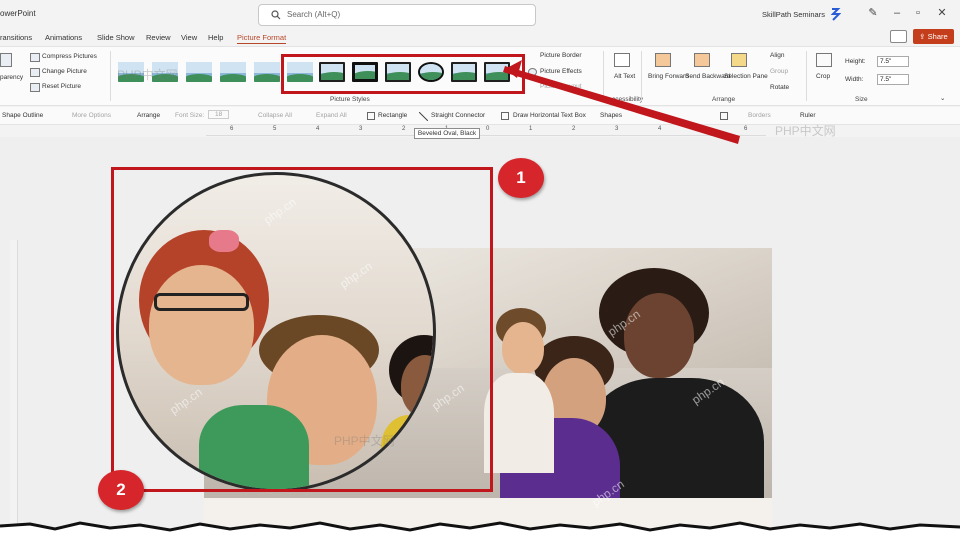 The image size is (960, 537). What do you see at coordinates (918, 13) in the screenshot?
I see `maximize-icon: ▫` at bounding box center [918, 13].